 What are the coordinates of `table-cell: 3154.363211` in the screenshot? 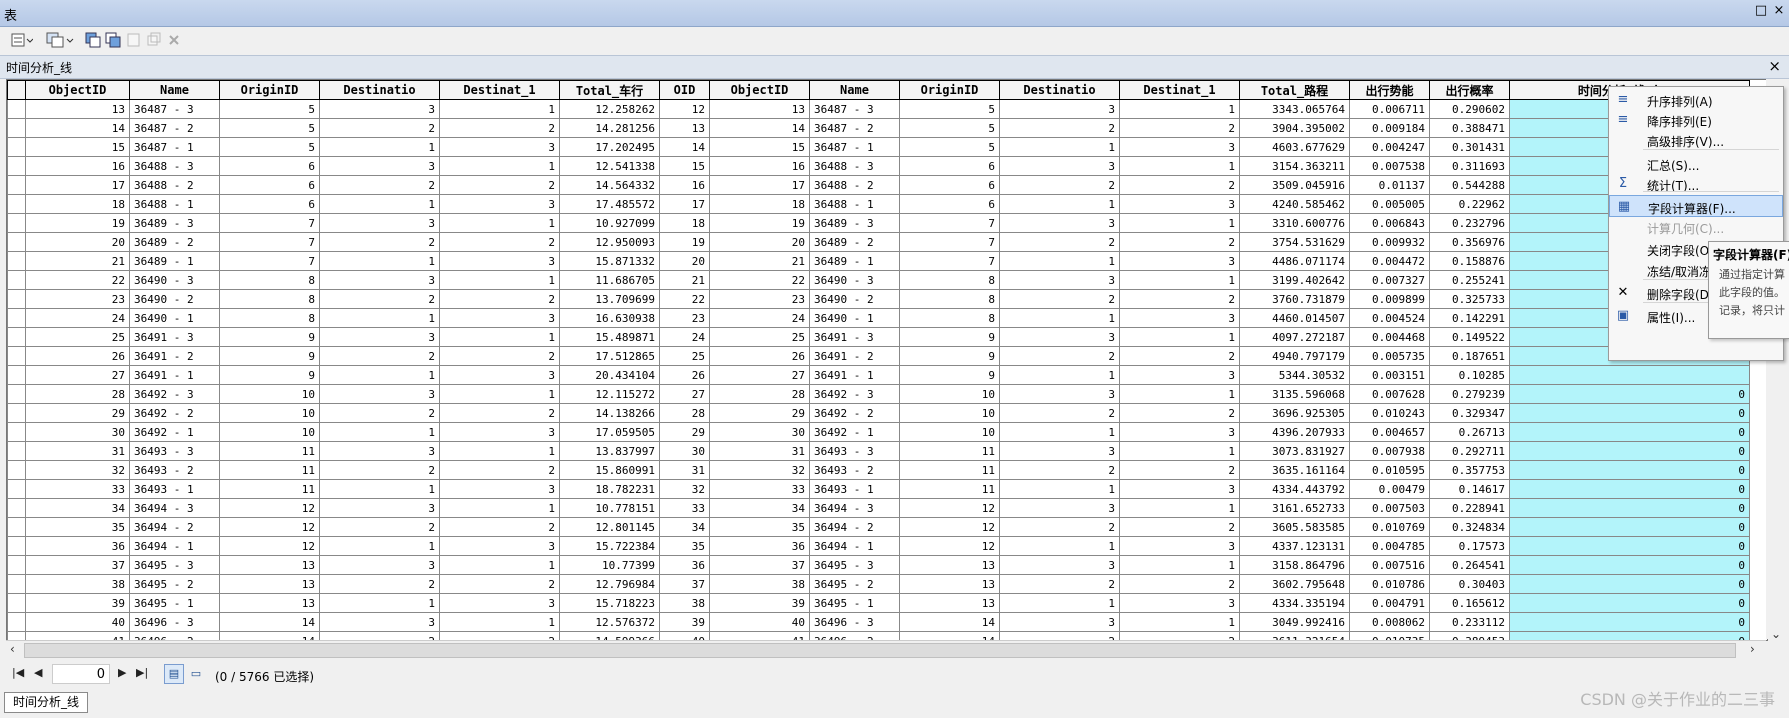 It's located at (1294, 166).